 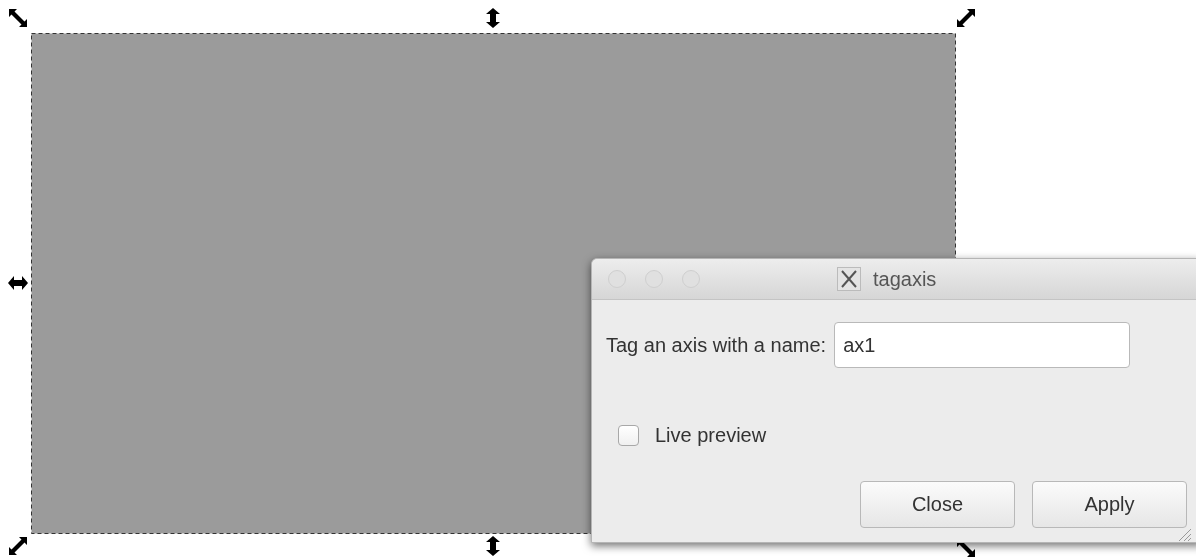 What do you see at coordinates (628, 435) in the screenshot?
I see `checkbox` at bounding box center [628, 435].